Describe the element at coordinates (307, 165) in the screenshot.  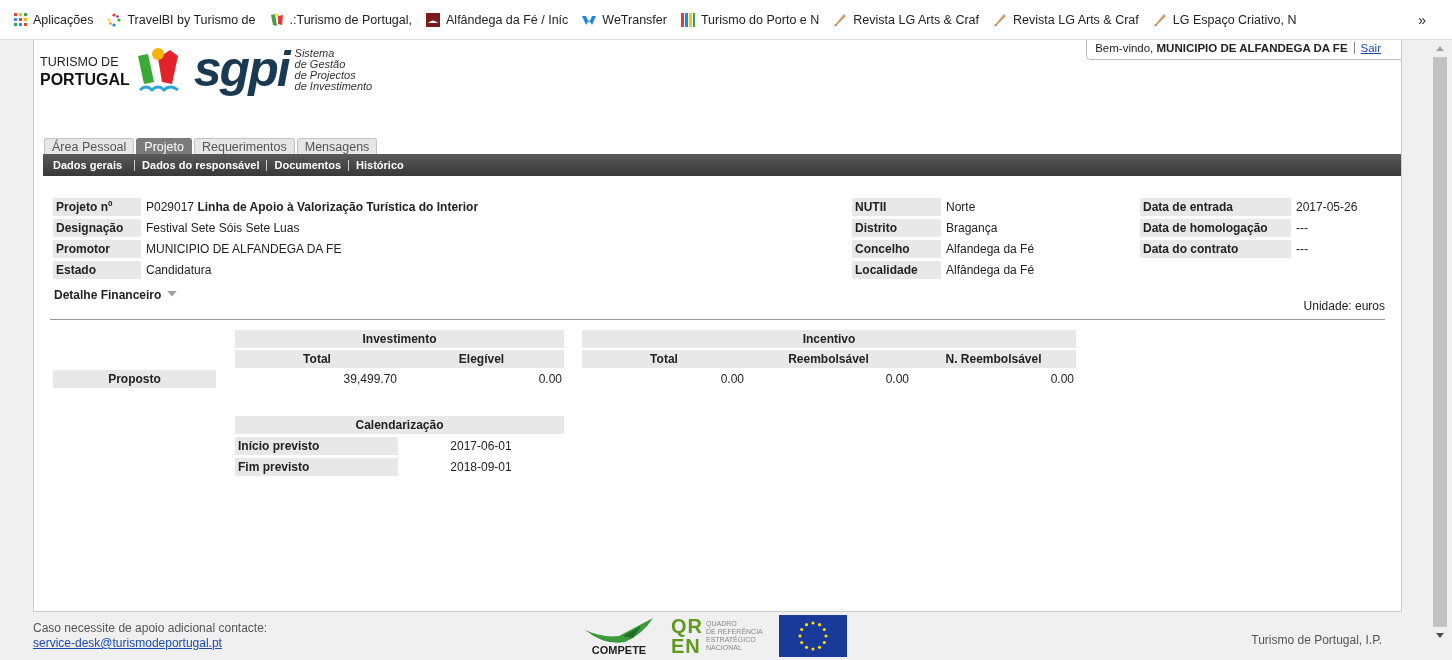
I see `nav-link: Documentos` at that location.